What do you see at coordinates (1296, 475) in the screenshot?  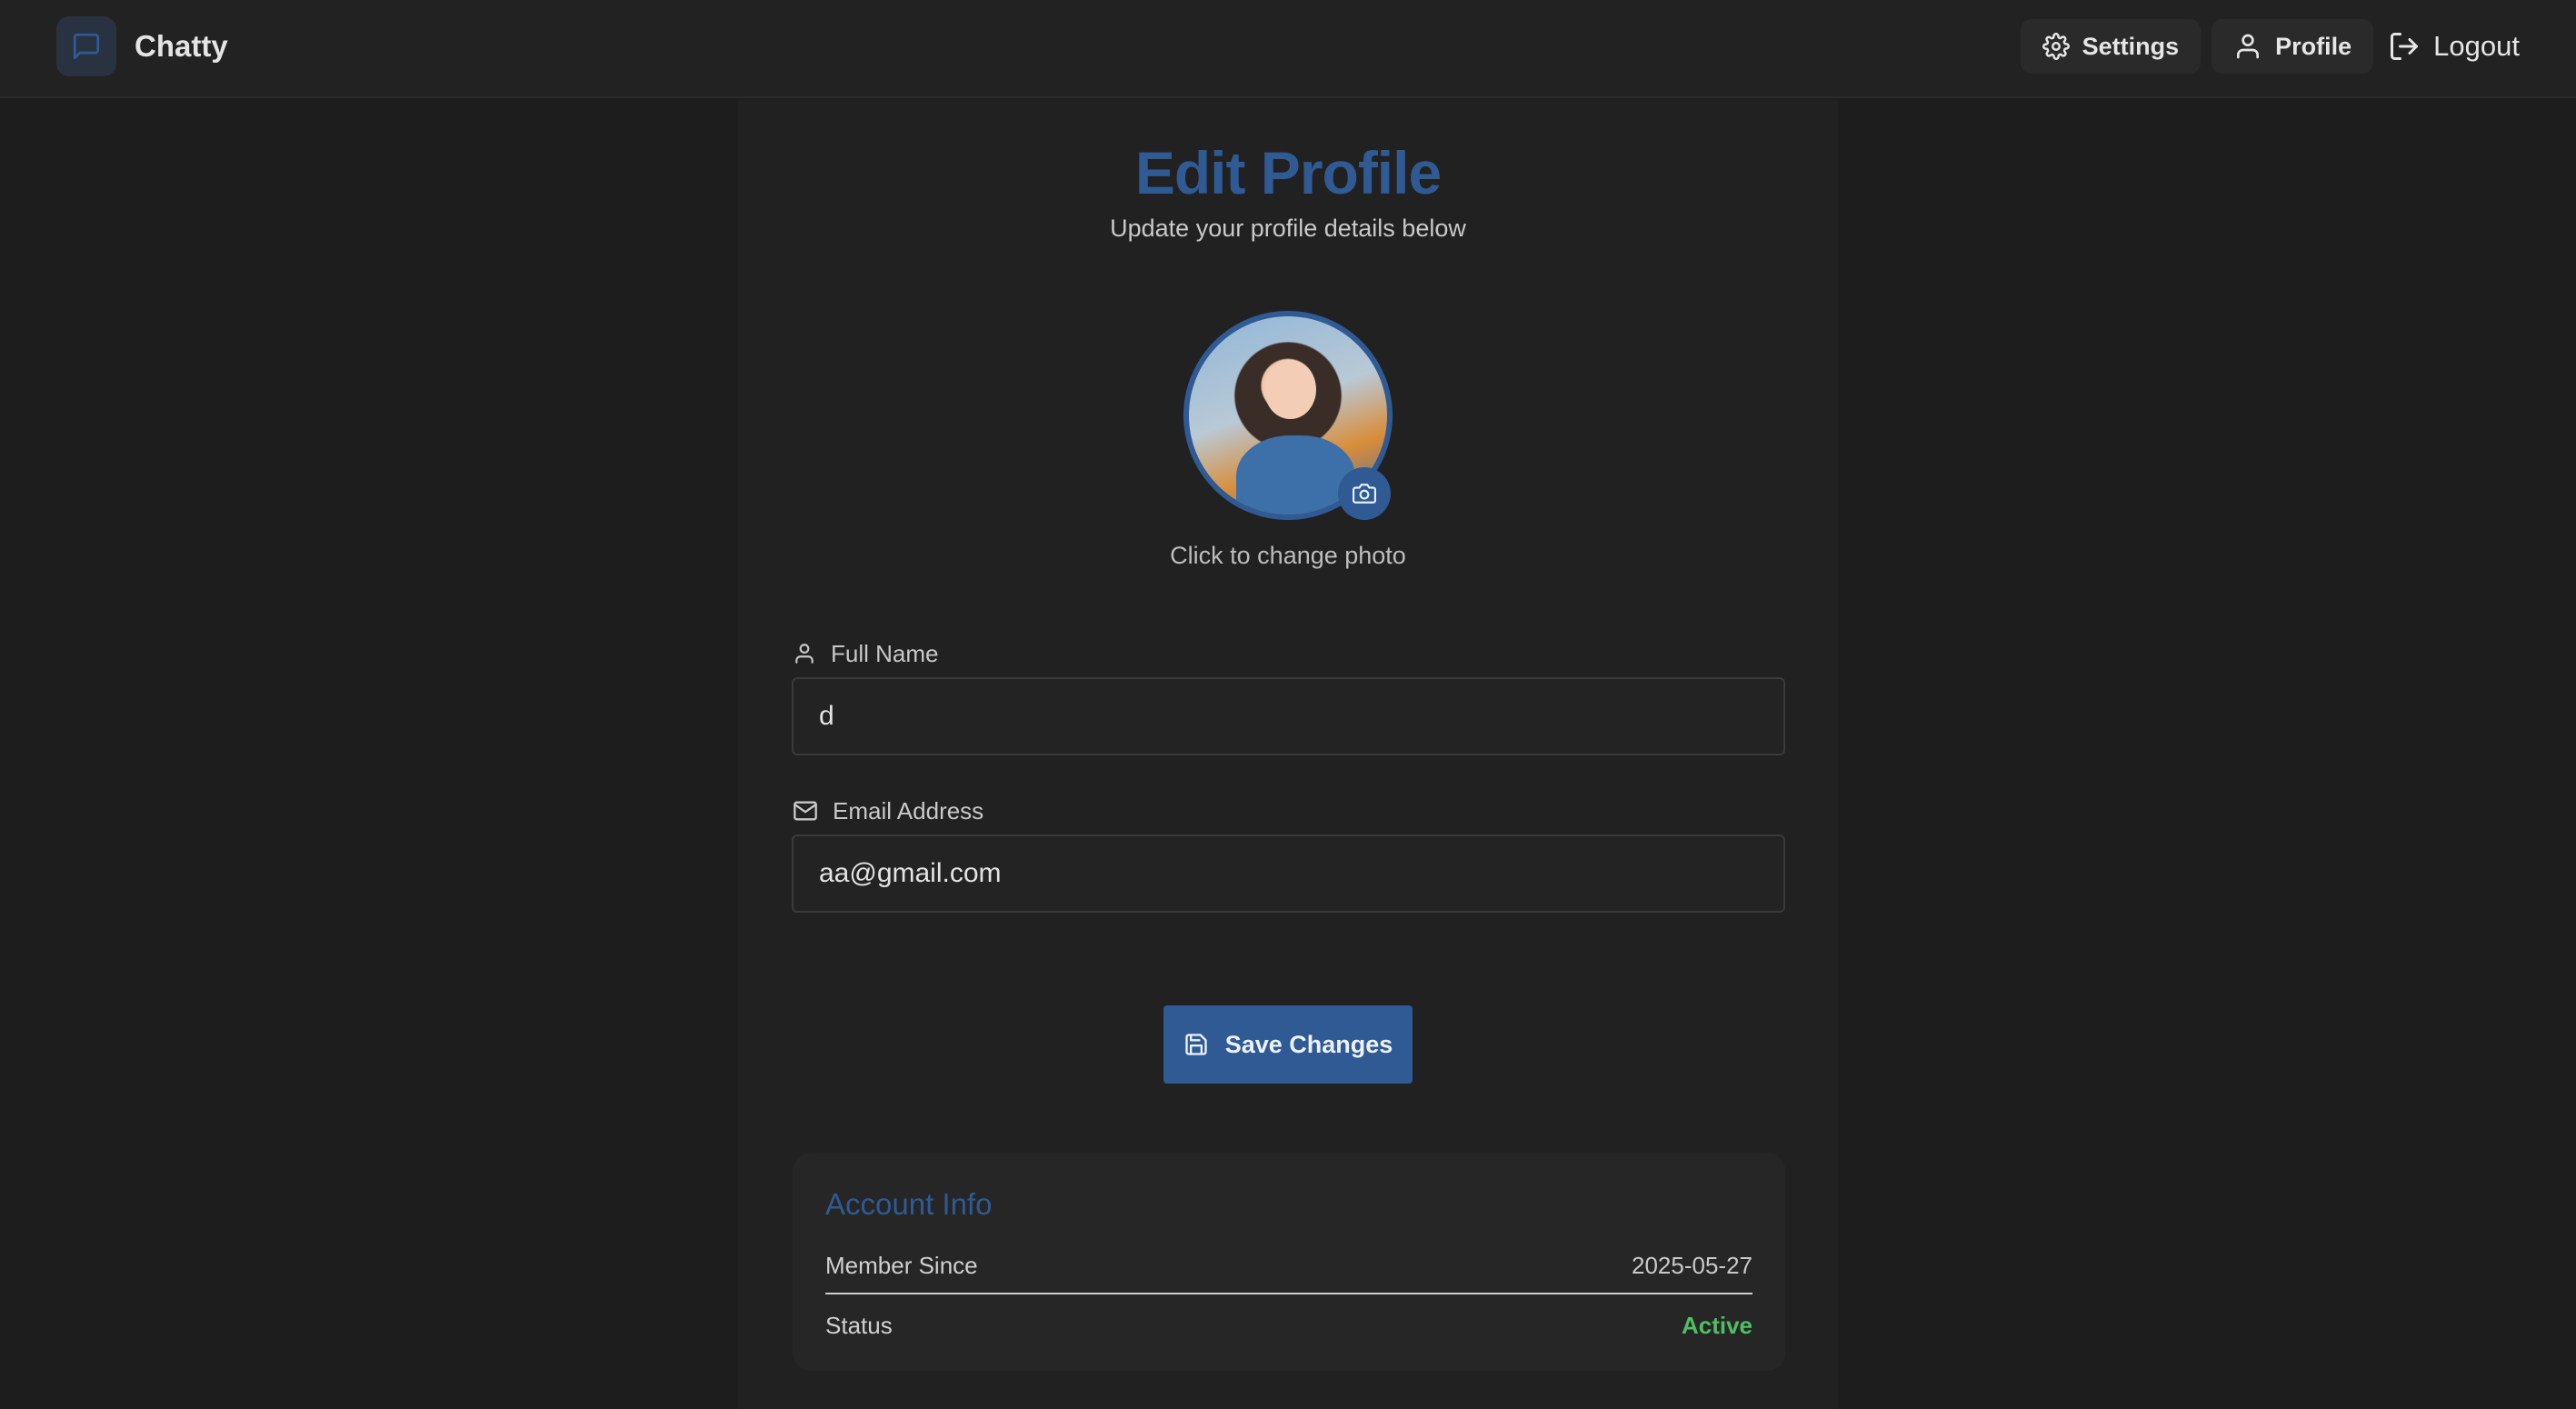 I see `avatar-sweater` at bounding box center [1296, 475].